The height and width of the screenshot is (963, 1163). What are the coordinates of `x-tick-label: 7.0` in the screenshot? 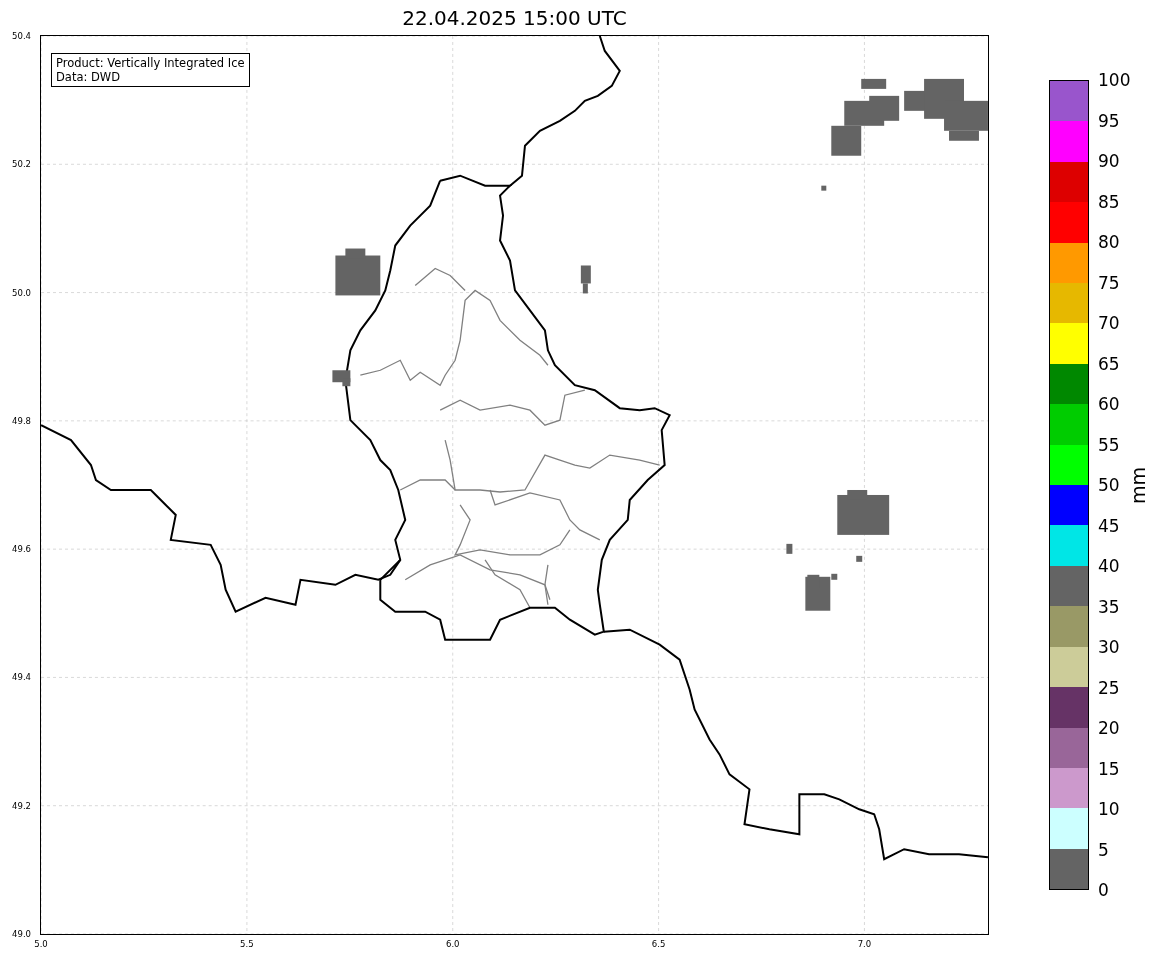 It's located at (864, 944).